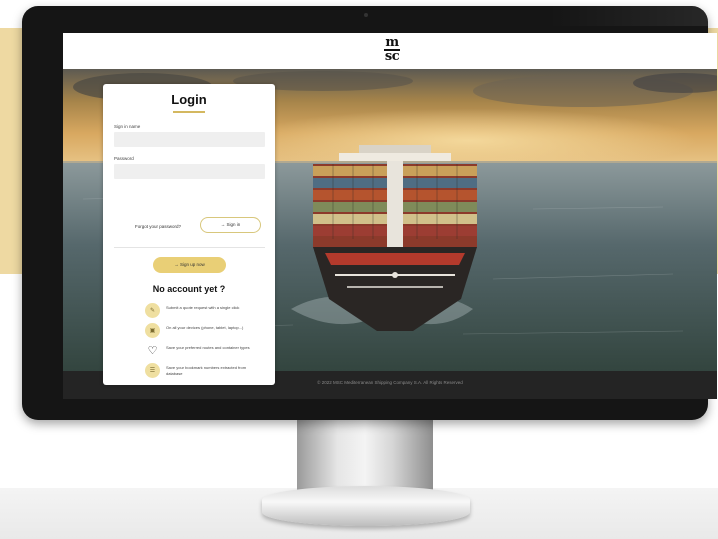 This screenshot has height=539, width=718. Describe the element at coordinates (628, 16) in the screenshot. I see `bezel-glare` at that location.